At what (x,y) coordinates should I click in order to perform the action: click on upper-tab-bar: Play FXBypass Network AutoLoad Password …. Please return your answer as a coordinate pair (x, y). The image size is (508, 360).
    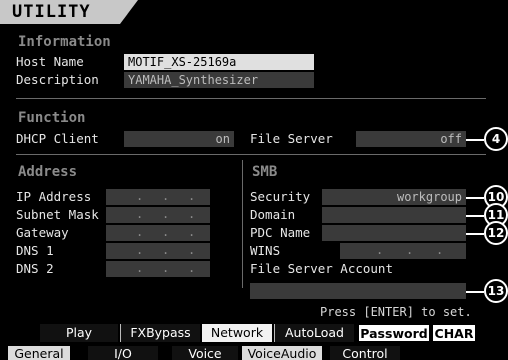
    Looking at the image, I should click on (254, 333).